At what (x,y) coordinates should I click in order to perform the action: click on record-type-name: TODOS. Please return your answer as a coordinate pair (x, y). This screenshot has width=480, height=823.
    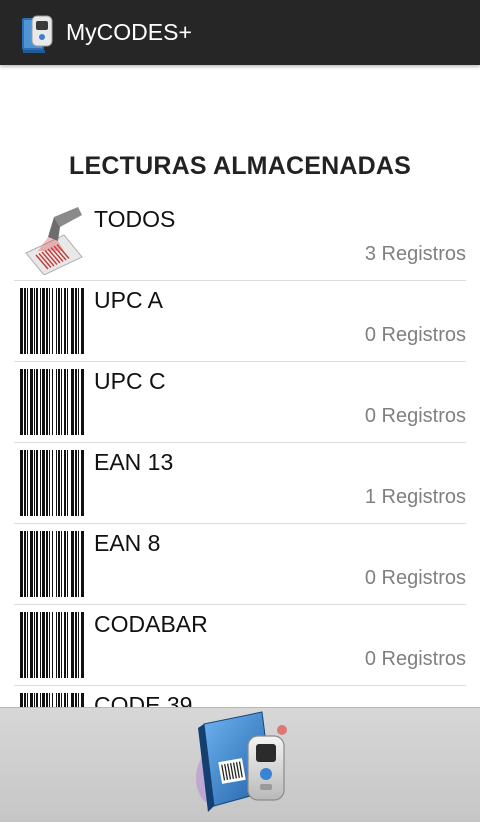
    Looking at the image, I should click on (135, 219).